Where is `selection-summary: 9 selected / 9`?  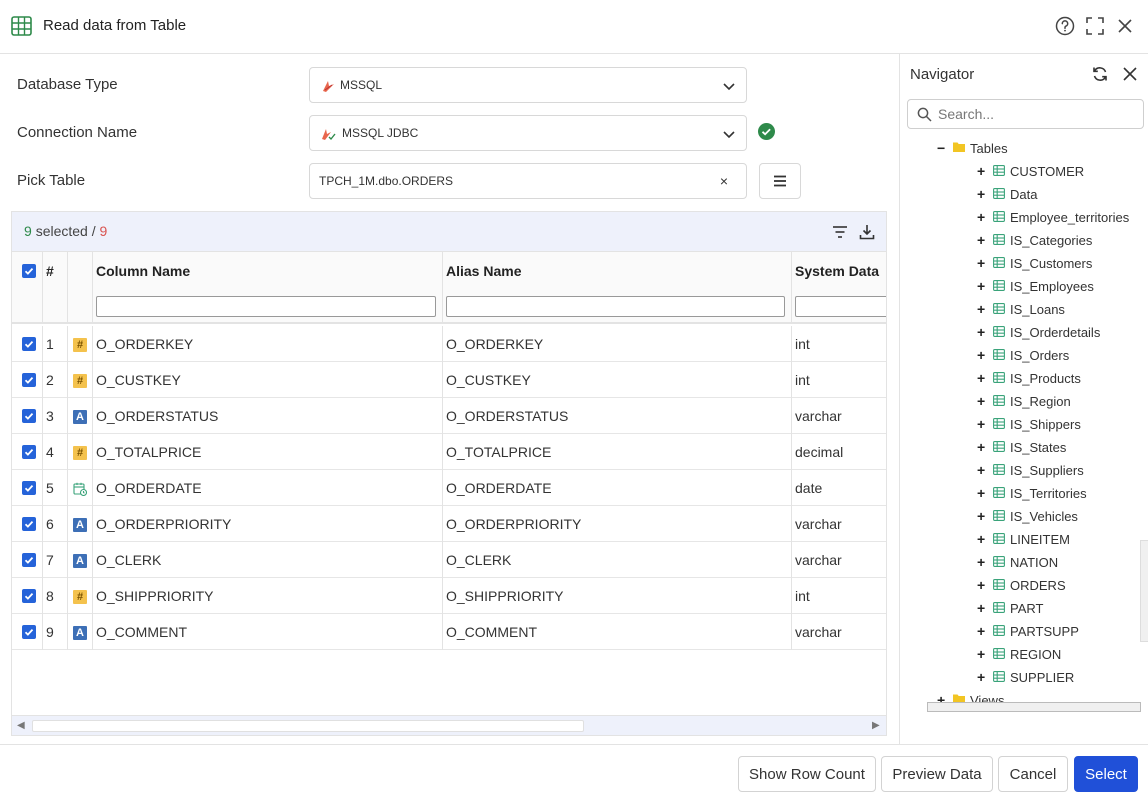
selection-summary: 9 selected / 9 is located at coordinates (65, 231).